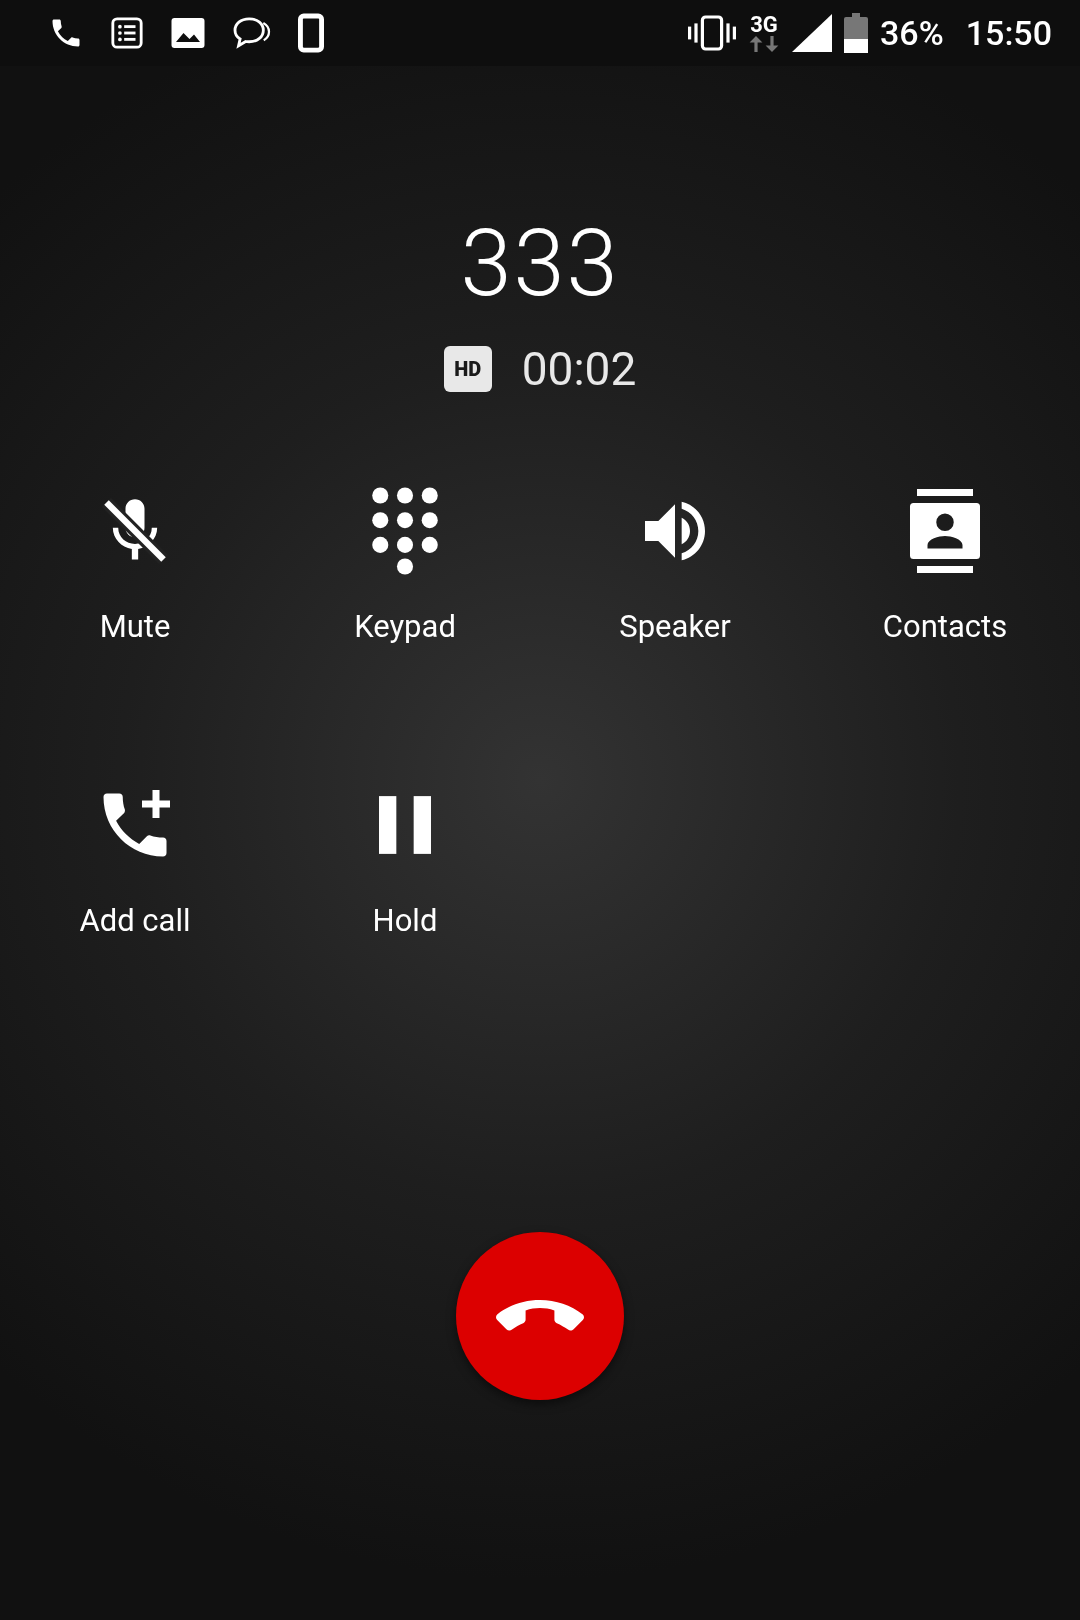 This screenshot has height=1620, width=1080. Describe the element at coordinates (540, 264) in the screenshot. I see `phone-number: 333` at that location.